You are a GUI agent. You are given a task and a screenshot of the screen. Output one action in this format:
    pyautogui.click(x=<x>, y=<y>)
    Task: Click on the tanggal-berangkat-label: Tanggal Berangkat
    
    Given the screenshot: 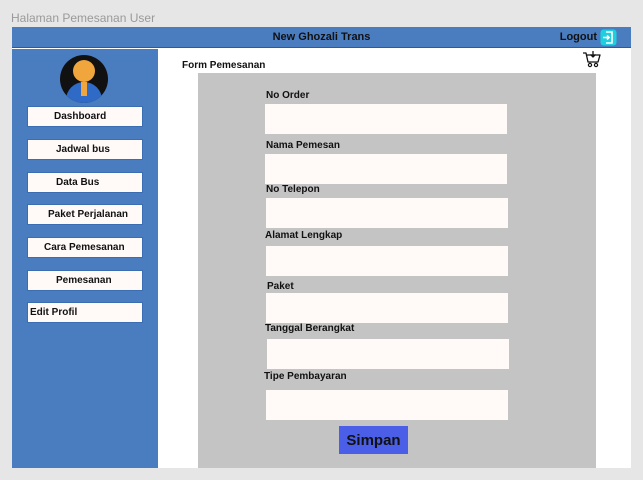 What is the action you would take?
    pyautogui.click(x=310, y=328)
    